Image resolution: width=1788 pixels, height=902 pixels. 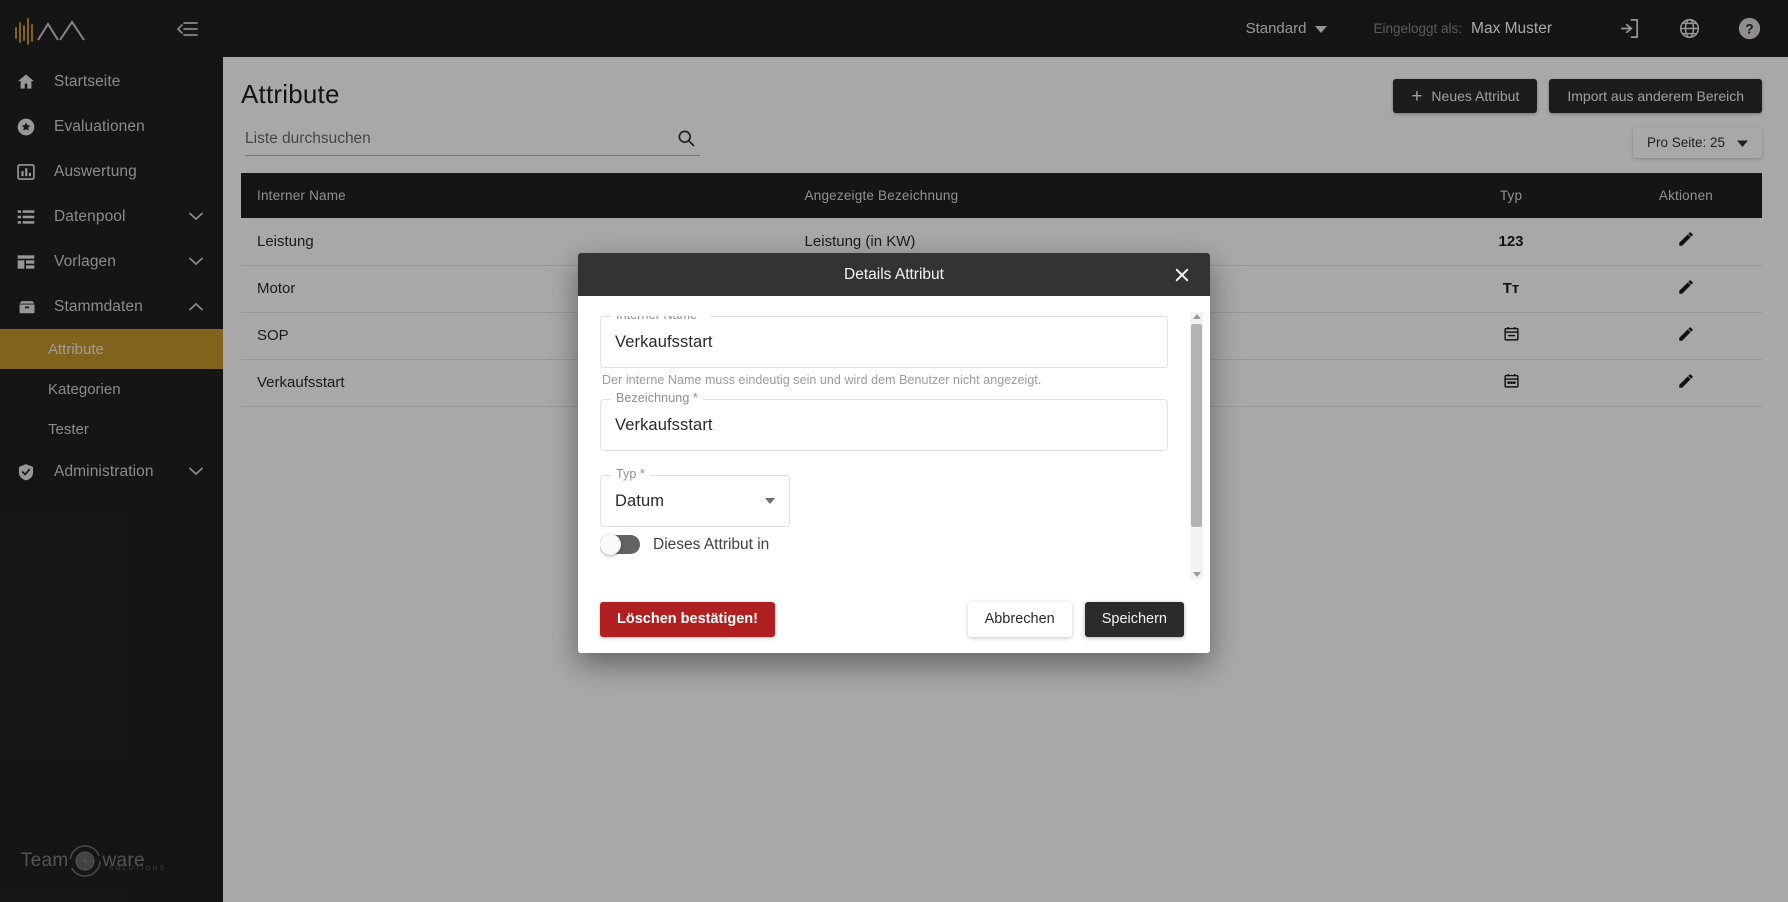 I want to click on interner-name-input: Verkaufsstart, so click(x=884, y=342).